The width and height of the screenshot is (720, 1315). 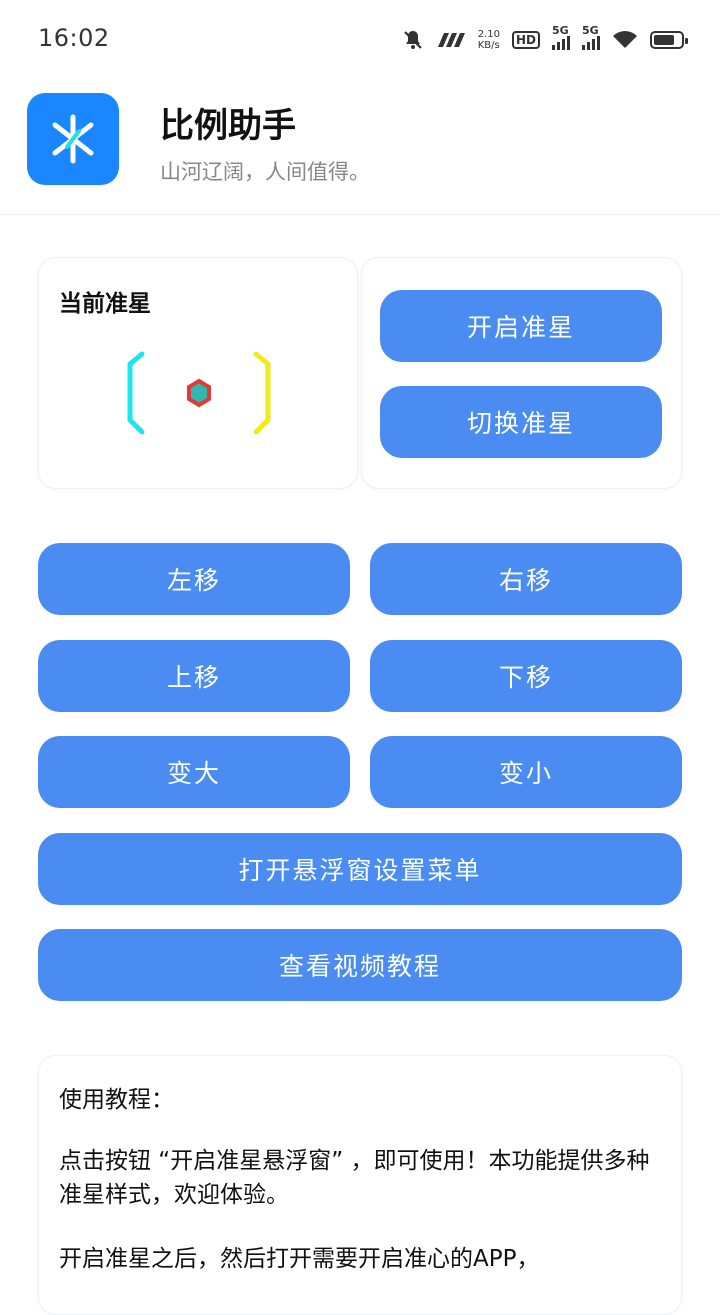 What do you see at coordinates (194, 579) in the screenshot?
I see `move-left-button: 左移` at bounding box center [194, 579].